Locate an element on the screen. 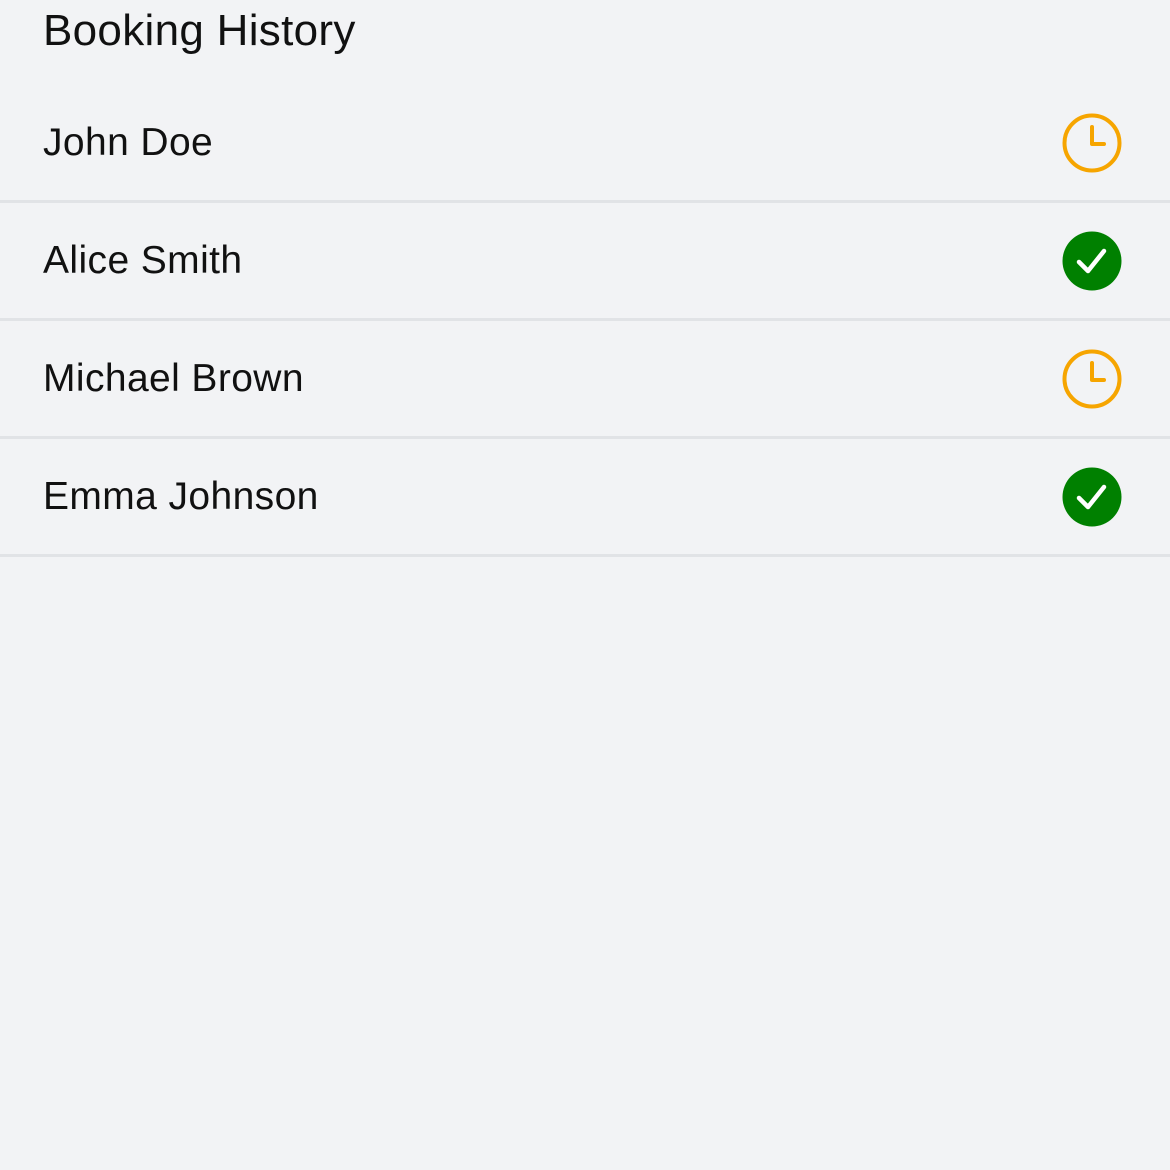  page-title: Booking History is located at coordinates (199, 30).